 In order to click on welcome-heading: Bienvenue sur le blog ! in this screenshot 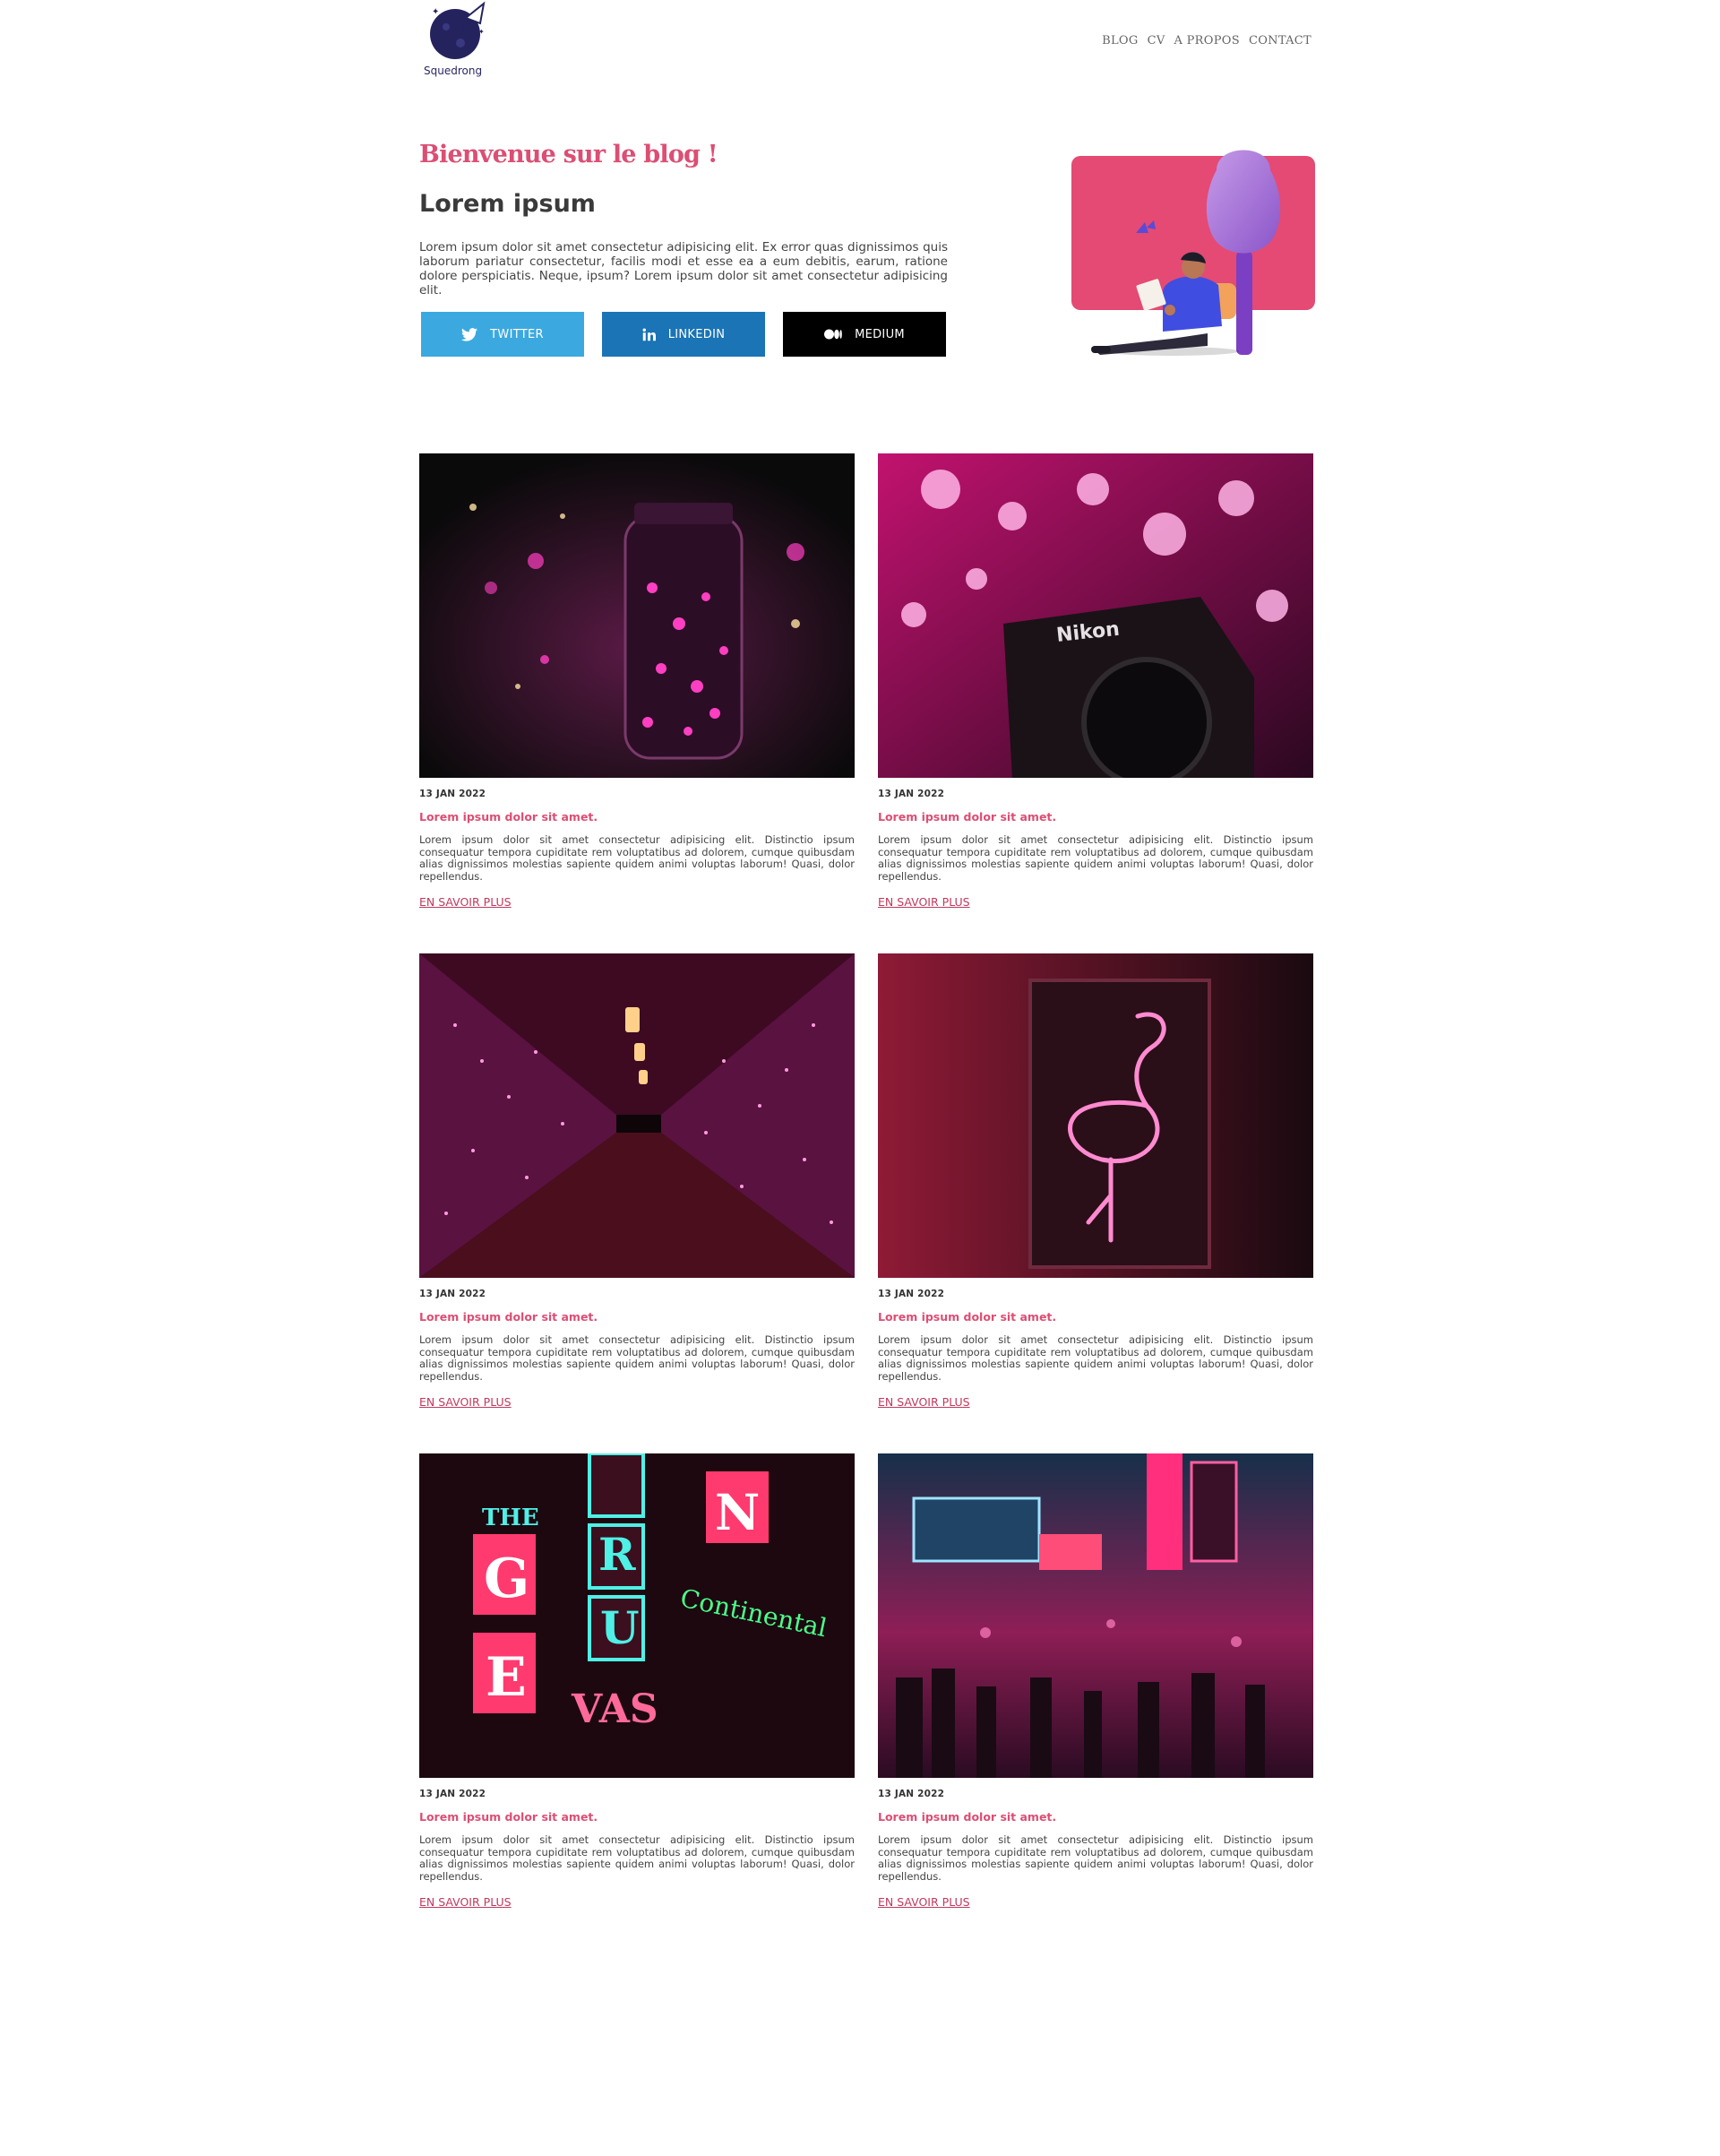, I will do `click(568, 154)`.